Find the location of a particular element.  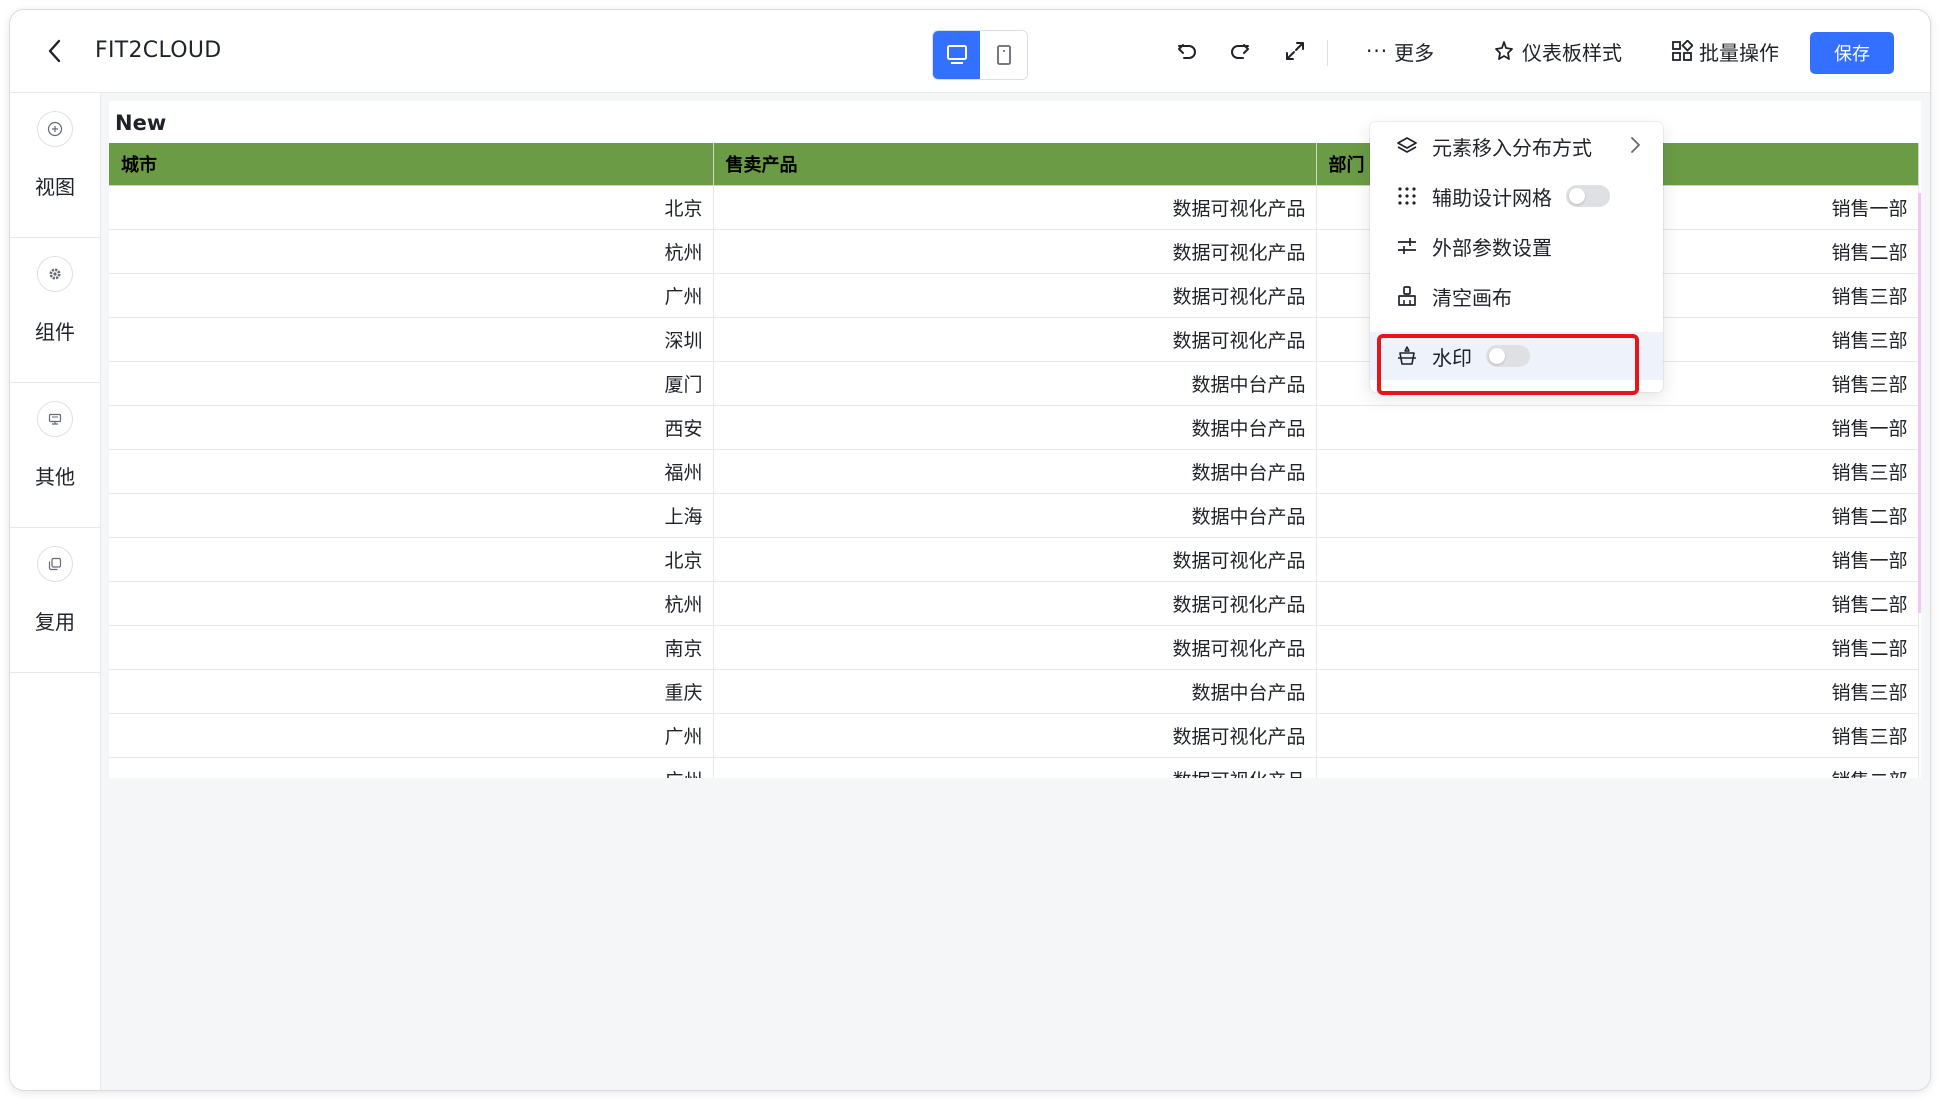

monitor-icon is located at coordinates (956, 54).